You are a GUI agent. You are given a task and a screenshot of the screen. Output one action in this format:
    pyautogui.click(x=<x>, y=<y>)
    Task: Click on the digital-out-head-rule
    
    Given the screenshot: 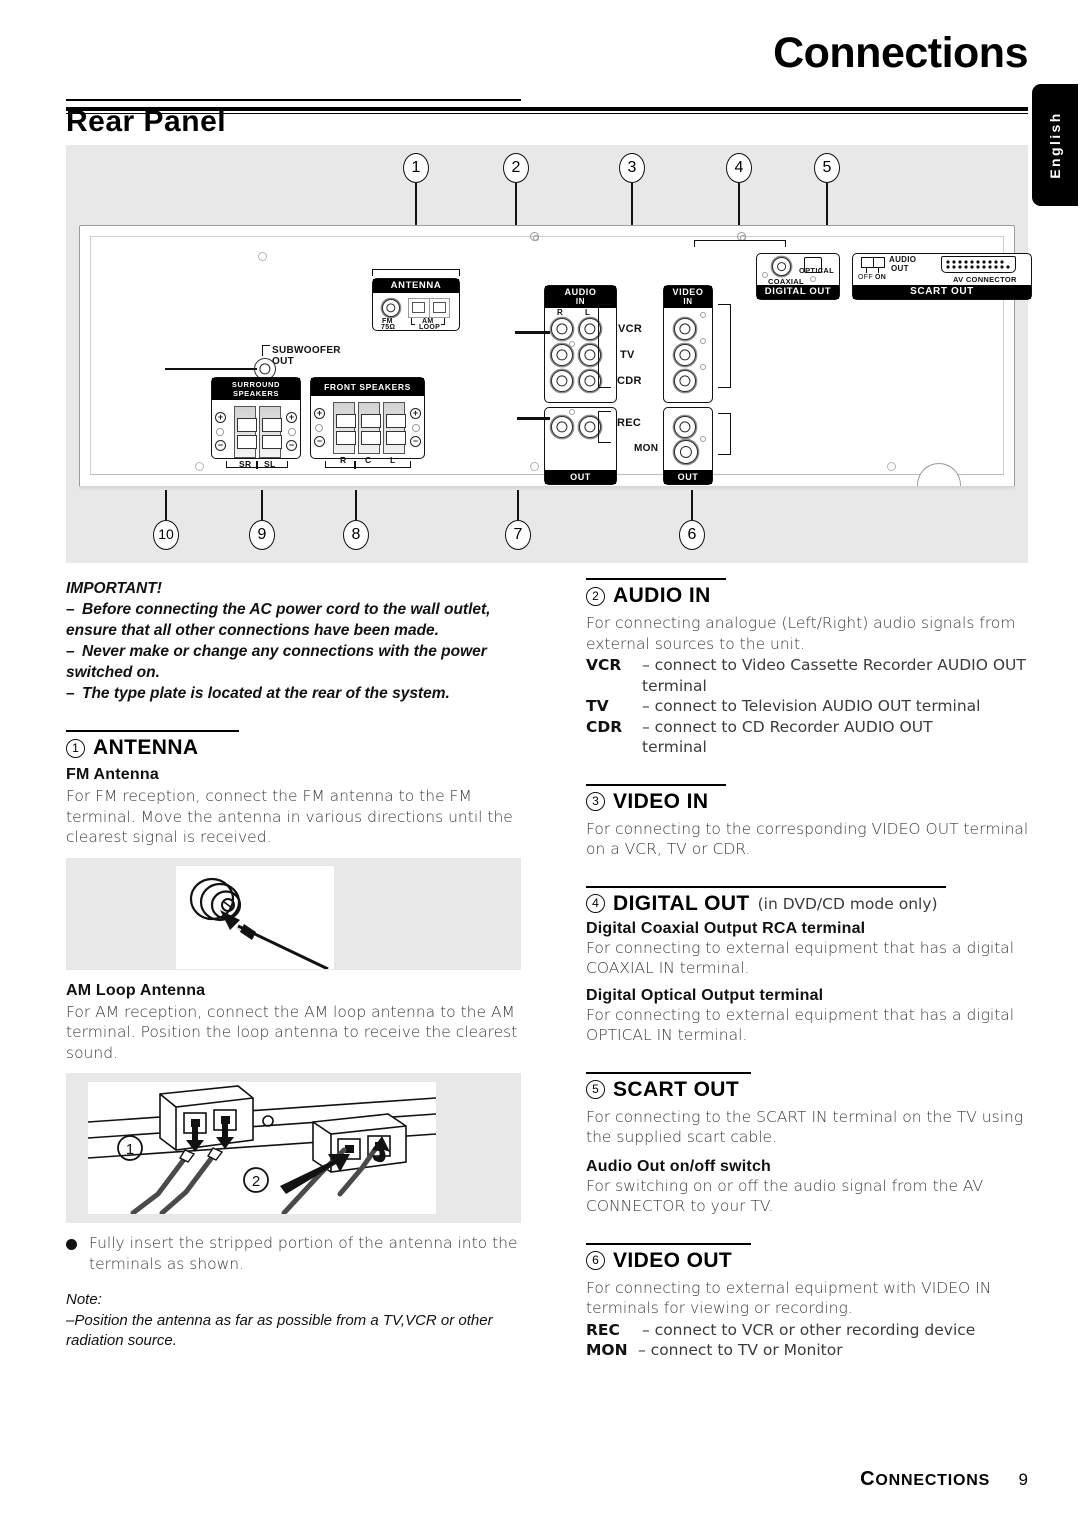 What is the action you would take?
    pyautogui.click(x=766, y=886)
    